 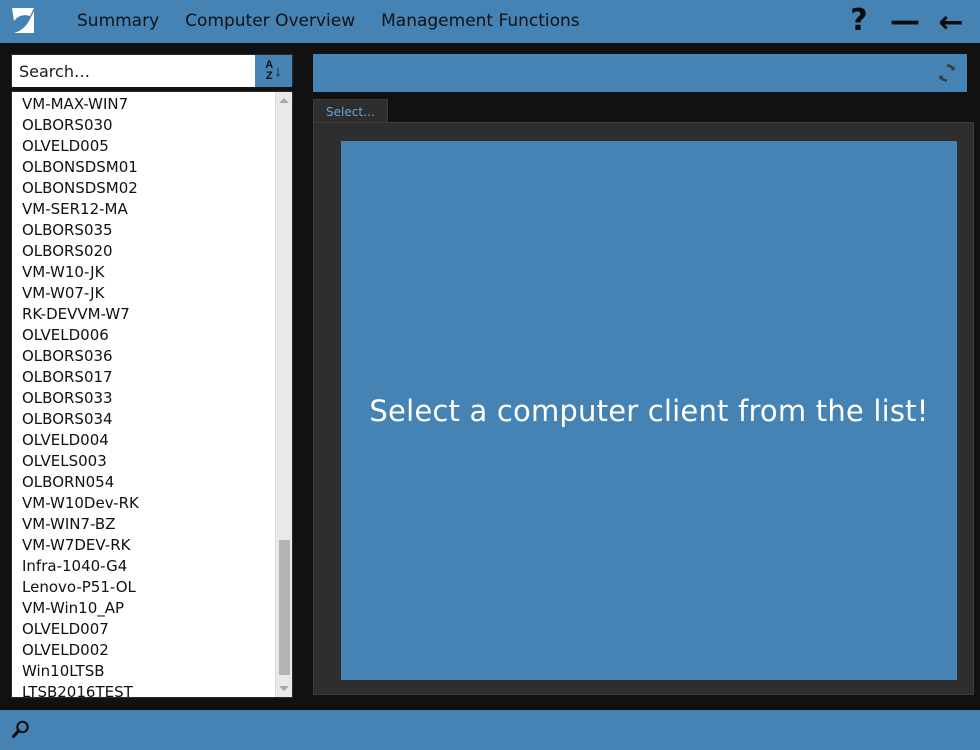 I want to click on placeholder-message: Select a computer client from the list!, so click(x=649, y=410).